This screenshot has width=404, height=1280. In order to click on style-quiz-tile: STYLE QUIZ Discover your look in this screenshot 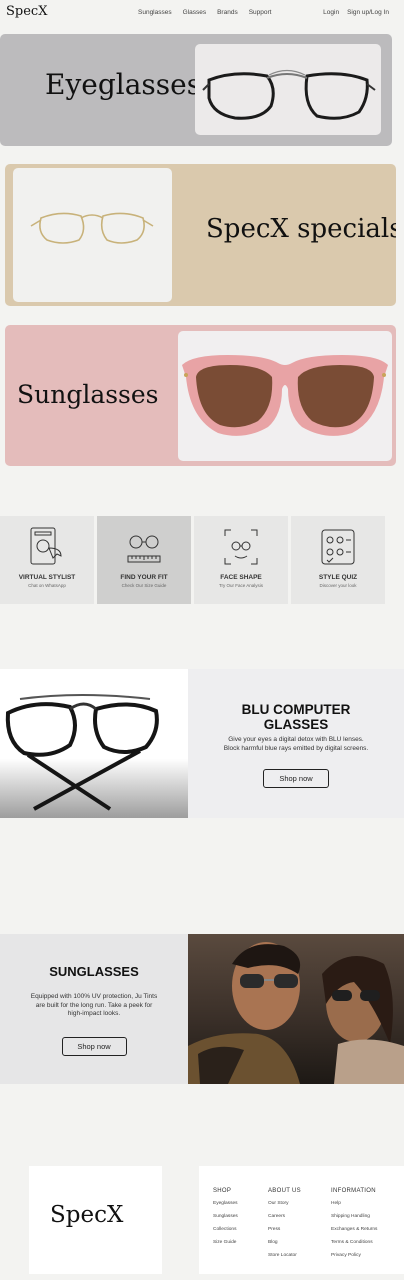, I will do `click(338, 560)`.